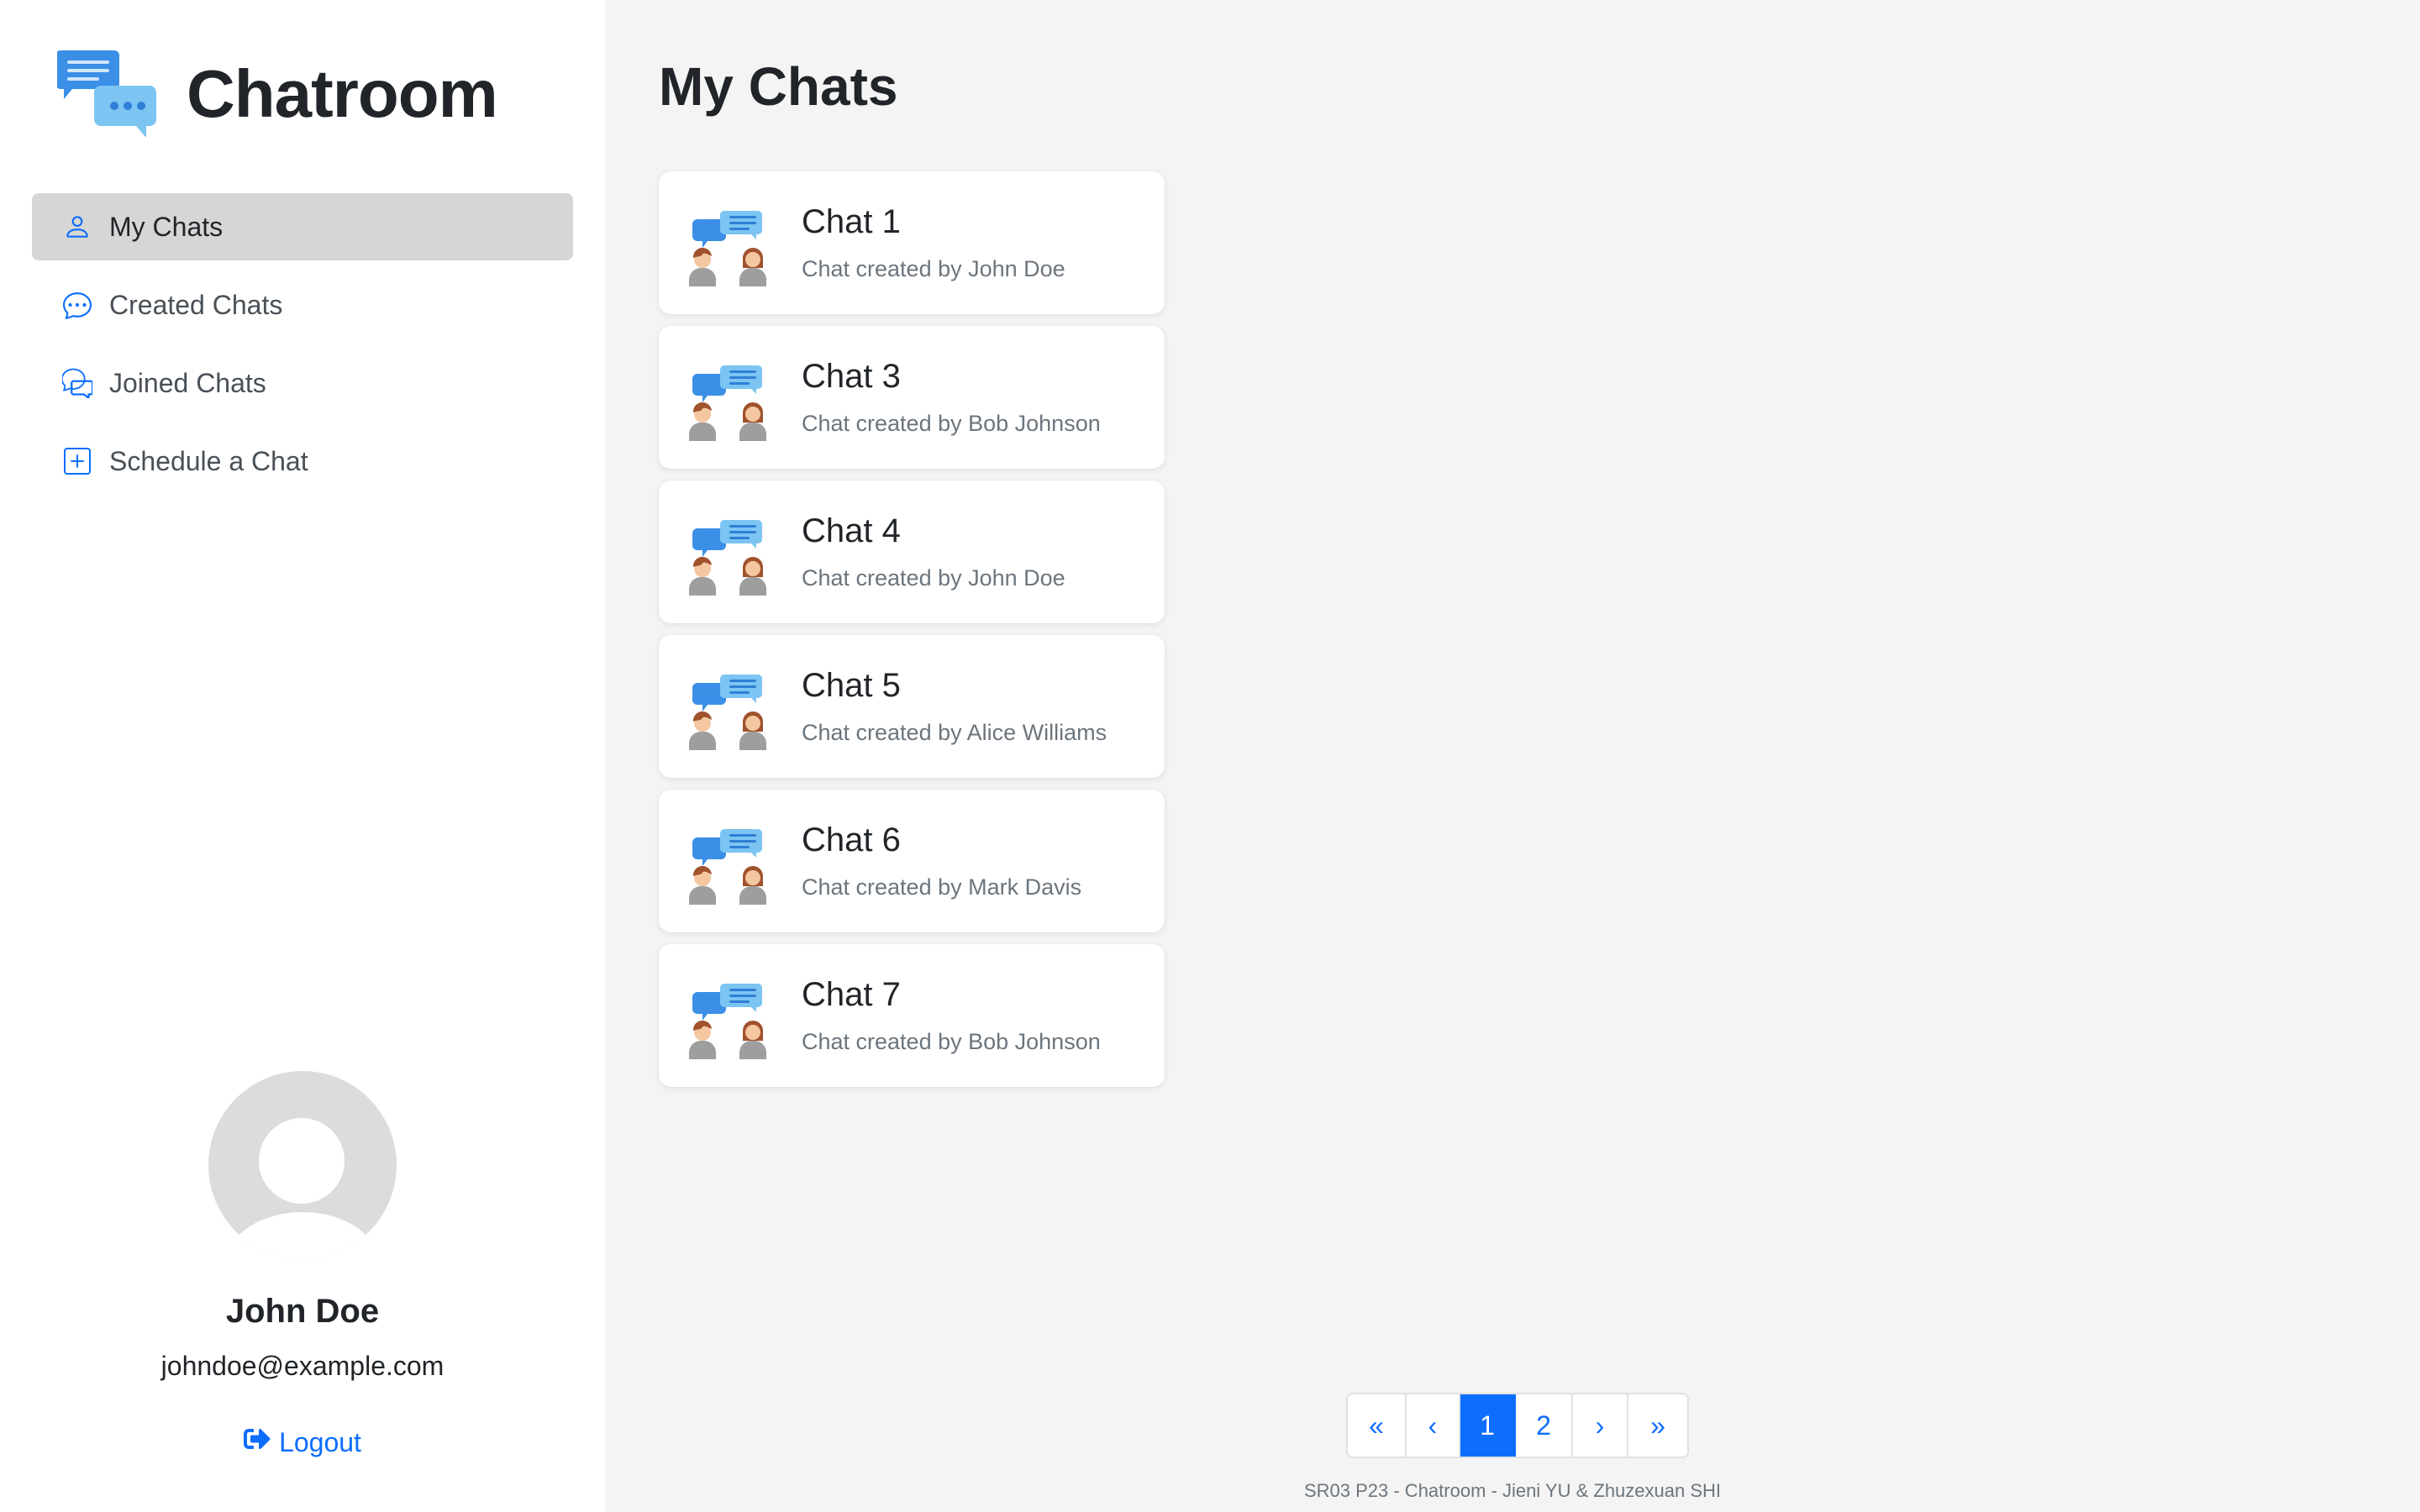 The height and width of the screenshot is (1512, 2420). What do you see at coordinates (208, 460) in the screenshot?
I see `sidebar-item-label: Schedule a Chat` at bounding box center [208, 460].